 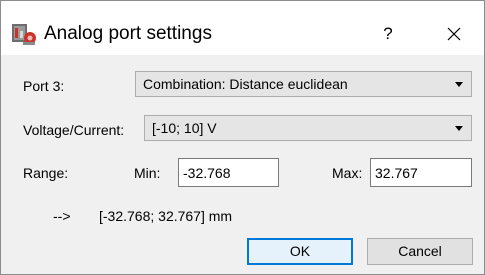 I want to click on port-select-value: Combination: Distance euclidean, so click(x=245, y=84).